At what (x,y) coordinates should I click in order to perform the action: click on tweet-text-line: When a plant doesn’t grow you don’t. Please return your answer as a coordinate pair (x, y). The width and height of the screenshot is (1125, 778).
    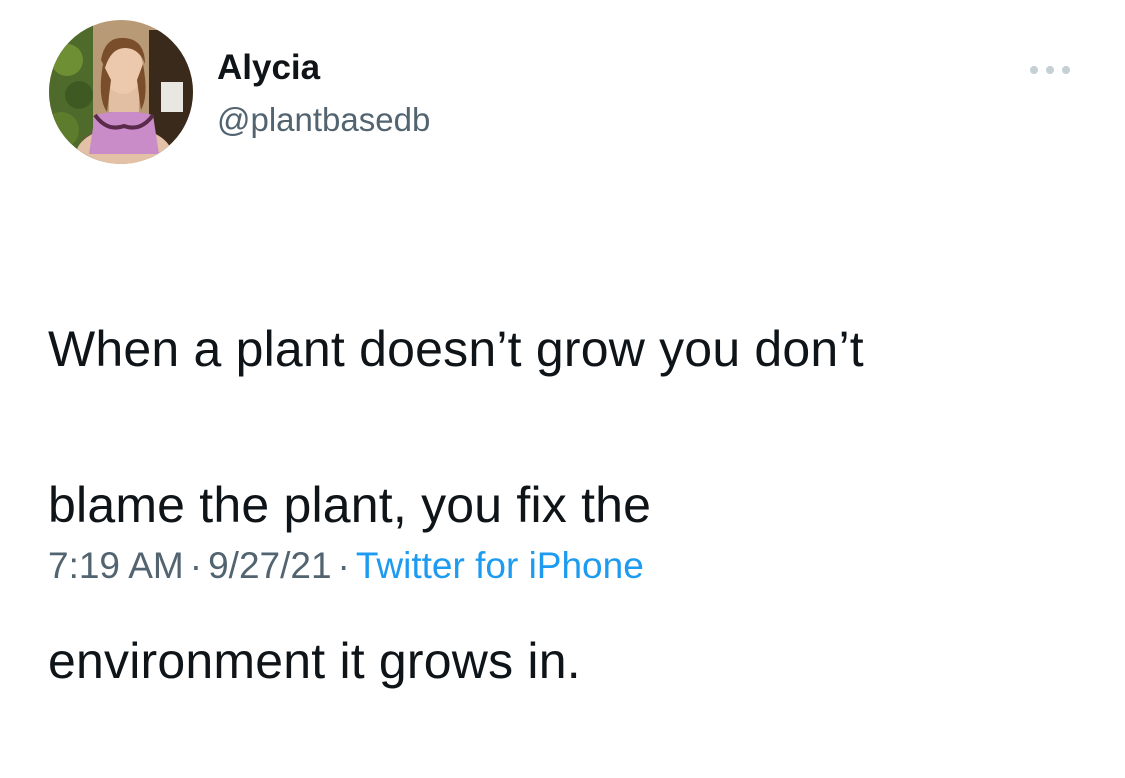
    Looking at the image, I should click on (456, 349).